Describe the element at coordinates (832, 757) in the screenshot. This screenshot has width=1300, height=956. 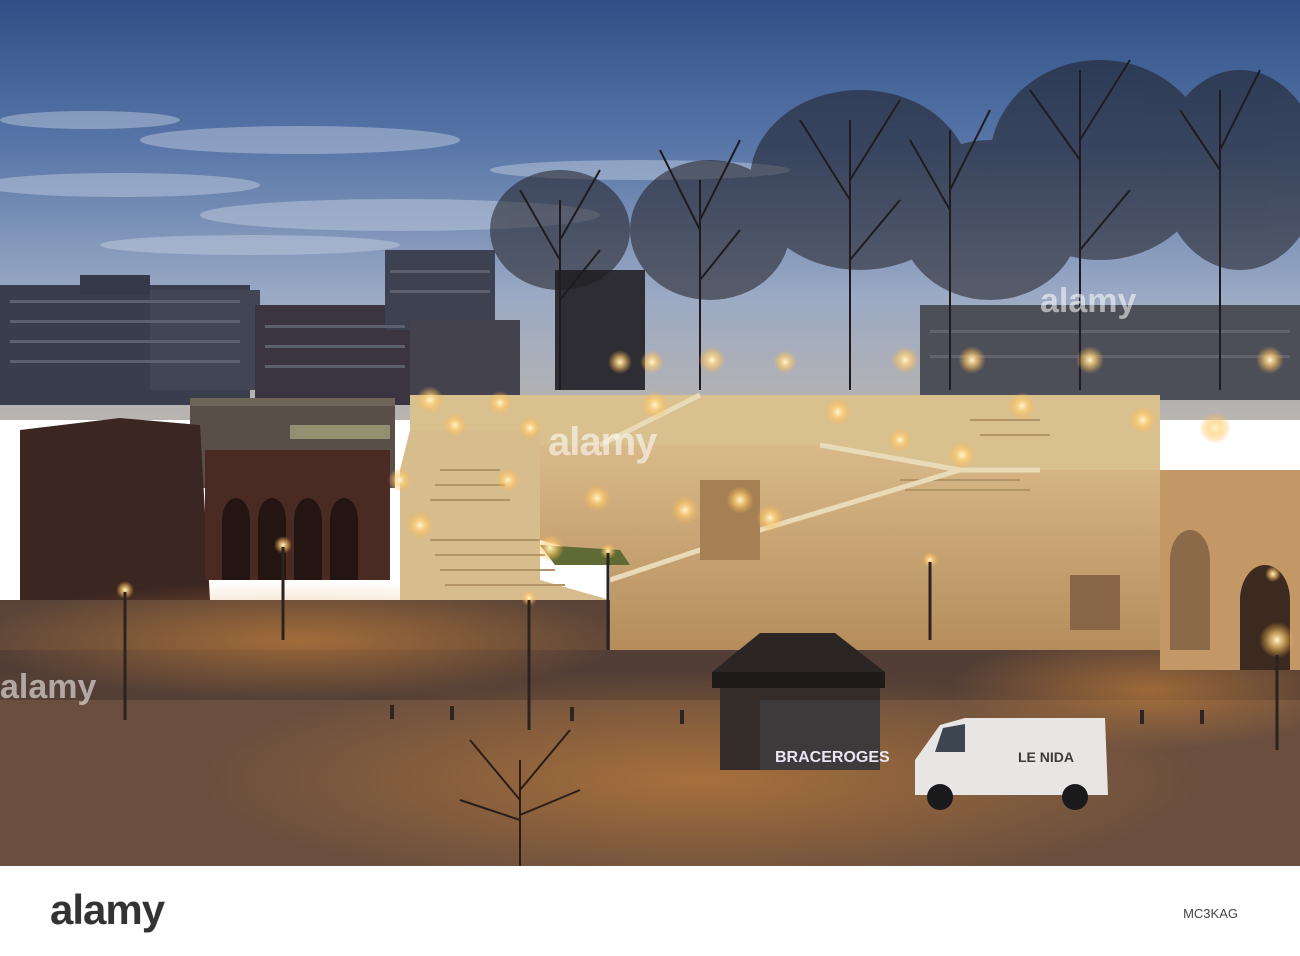
I see `graffiti-text: BRACEROGES` at that location.